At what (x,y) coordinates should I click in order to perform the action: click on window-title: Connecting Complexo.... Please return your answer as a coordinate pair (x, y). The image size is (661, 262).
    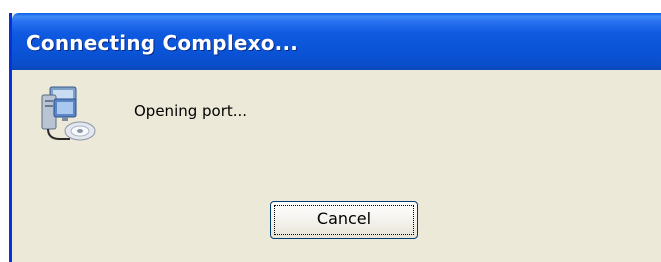
    Looking at the image, I should click on (162, 43).